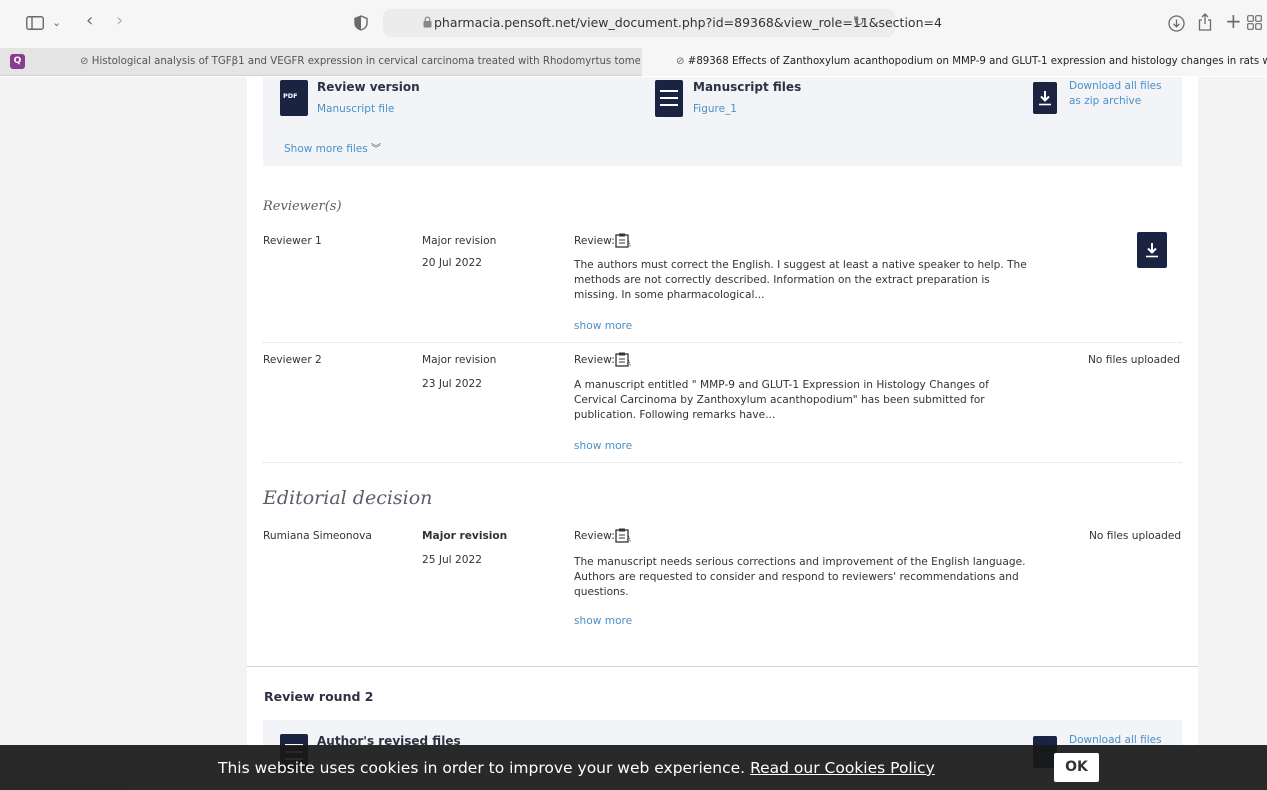 The width and height of the screenshot is (1267, 790). Describe the element at coordinates (594, 241) in the screenshot. I see `reviewer-1-review-label: Review:` at that location.